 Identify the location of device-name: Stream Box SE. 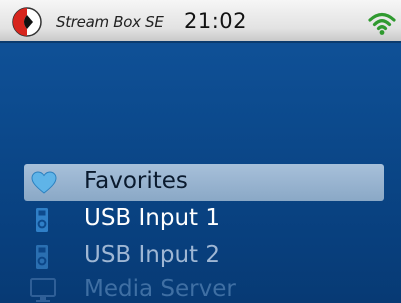
(110, 22).